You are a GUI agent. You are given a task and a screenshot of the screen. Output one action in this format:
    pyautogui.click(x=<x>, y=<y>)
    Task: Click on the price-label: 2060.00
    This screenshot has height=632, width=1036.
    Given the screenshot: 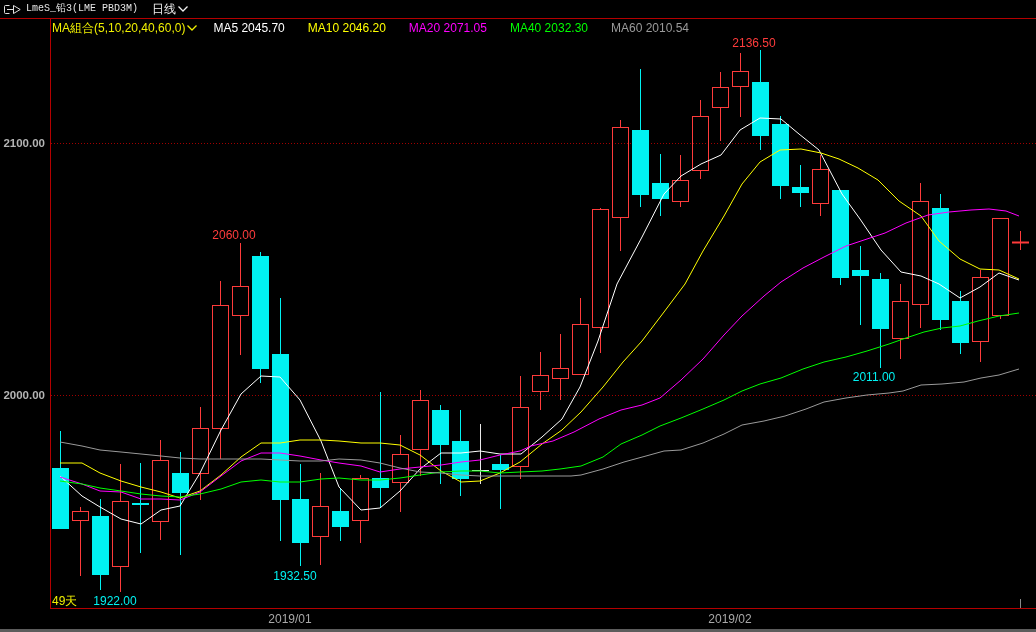 What is the action you would take?
    pyautogui.click(x=234, y=234)
    